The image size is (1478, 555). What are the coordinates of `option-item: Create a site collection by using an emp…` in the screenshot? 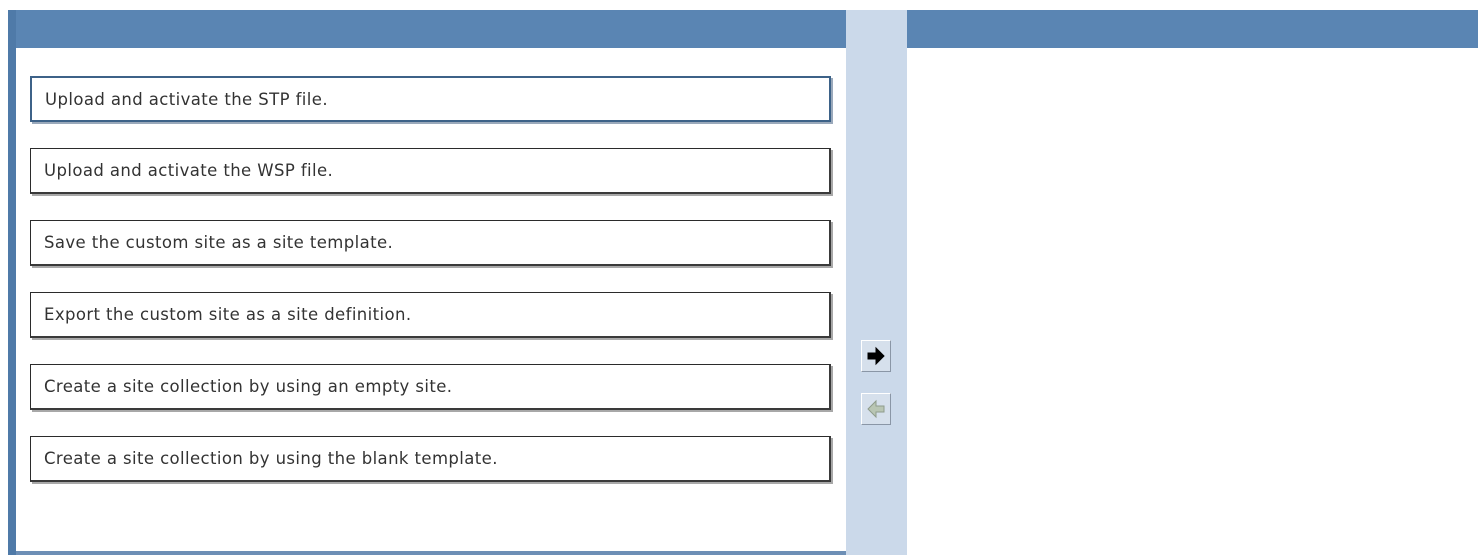 It's located at (430, 387).